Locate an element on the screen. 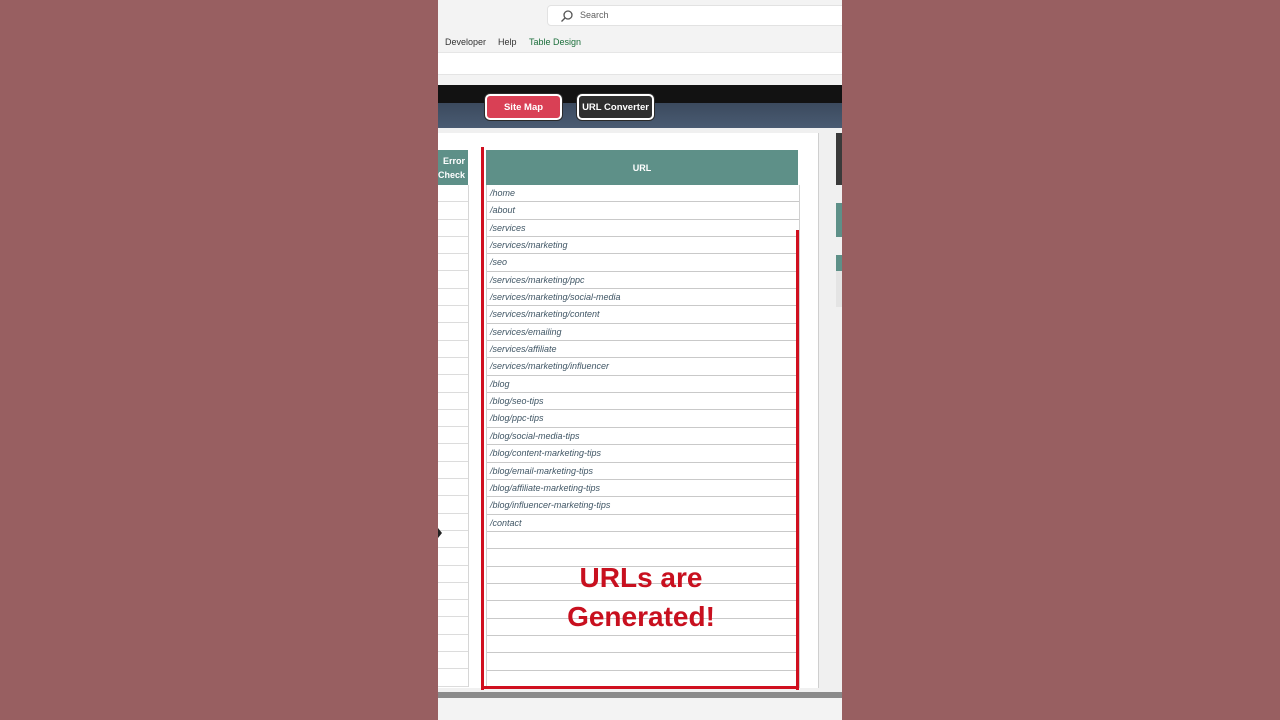 The image size is (1280, 720). url-row: /blog/content-marketing-tips is located at coordinates (643, 454).